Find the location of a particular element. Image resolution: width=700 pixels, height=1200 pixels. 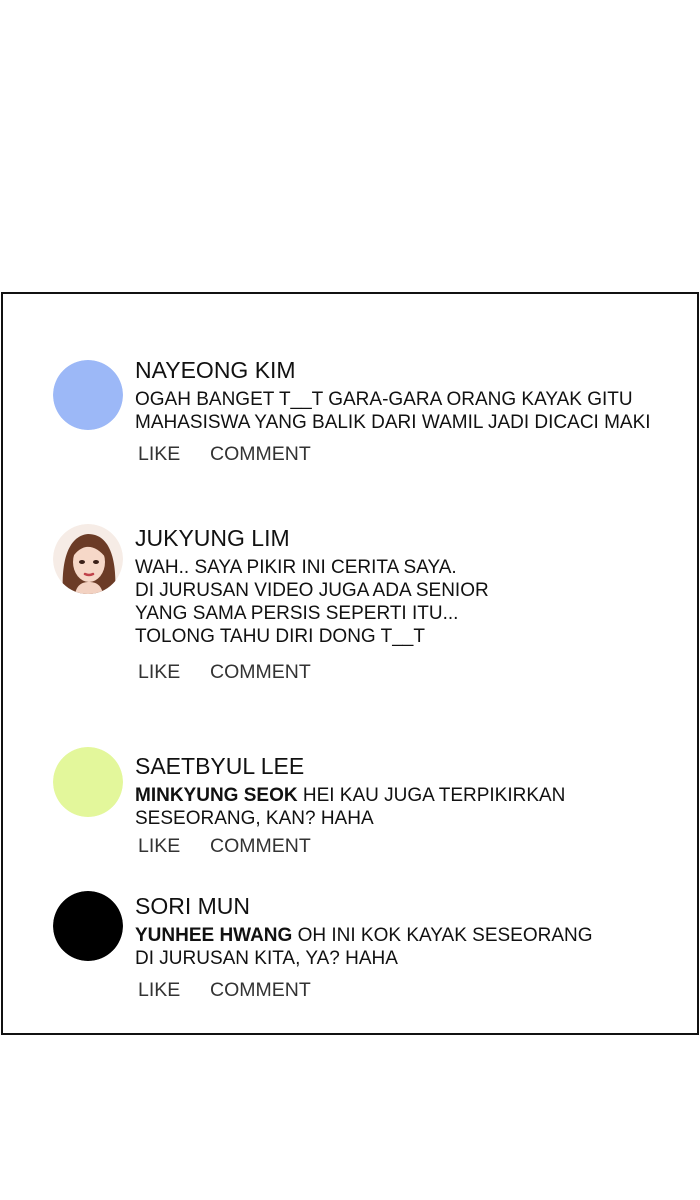

comment-line: DI JURUSAN VIDEO JUGA ADA SENIOR is located at coordinates (312, 590).